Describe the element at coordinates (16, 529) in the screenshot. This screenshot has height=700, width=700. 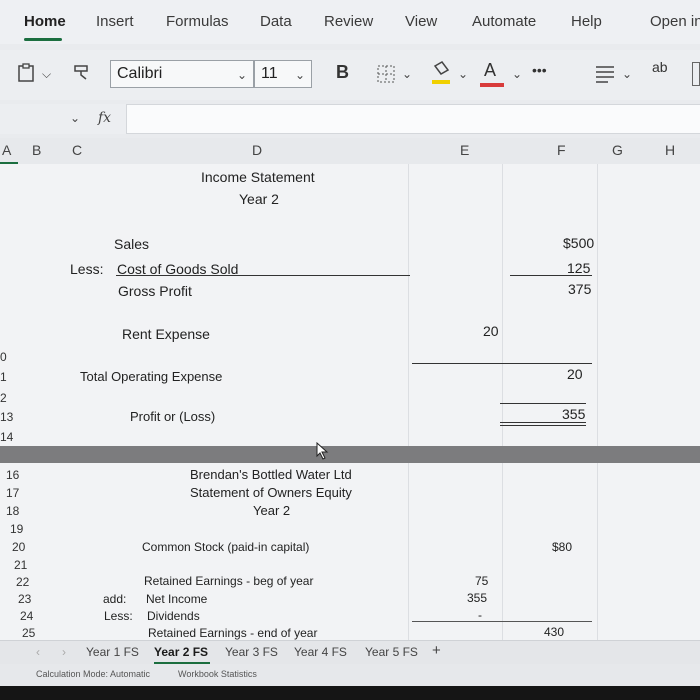
I see `row-header: 19` at that location.